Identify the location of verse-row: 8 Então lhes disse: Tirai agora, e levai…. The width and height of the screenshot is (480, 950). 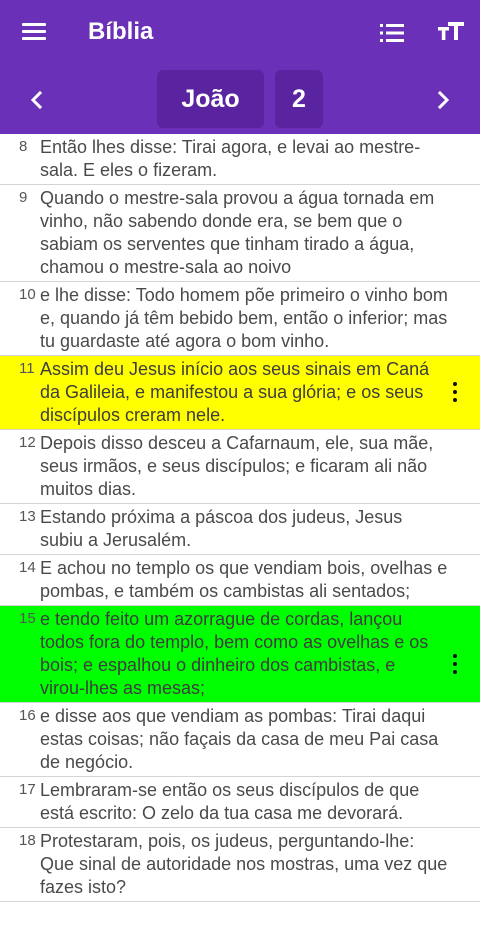
(240, 159).